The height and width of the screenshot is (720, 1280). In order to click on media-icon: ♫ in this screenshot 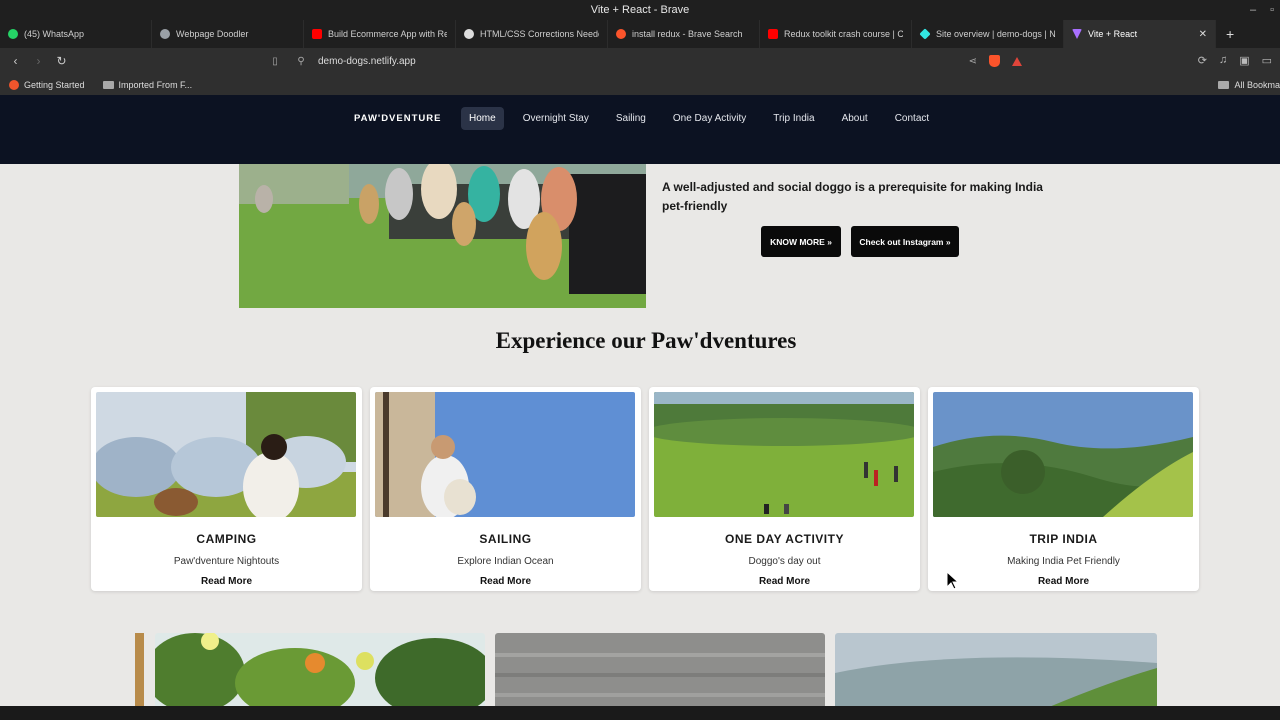, I will do `click(1223, 60)`.